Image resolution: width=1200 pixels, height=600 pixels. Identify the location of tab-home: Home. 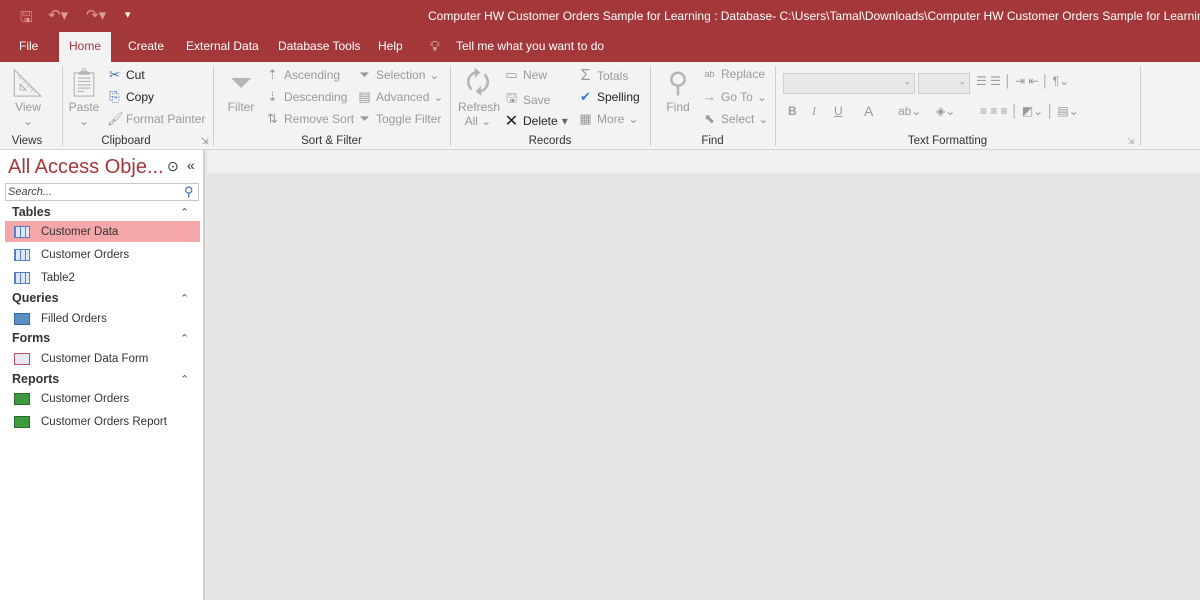
(85, 47).